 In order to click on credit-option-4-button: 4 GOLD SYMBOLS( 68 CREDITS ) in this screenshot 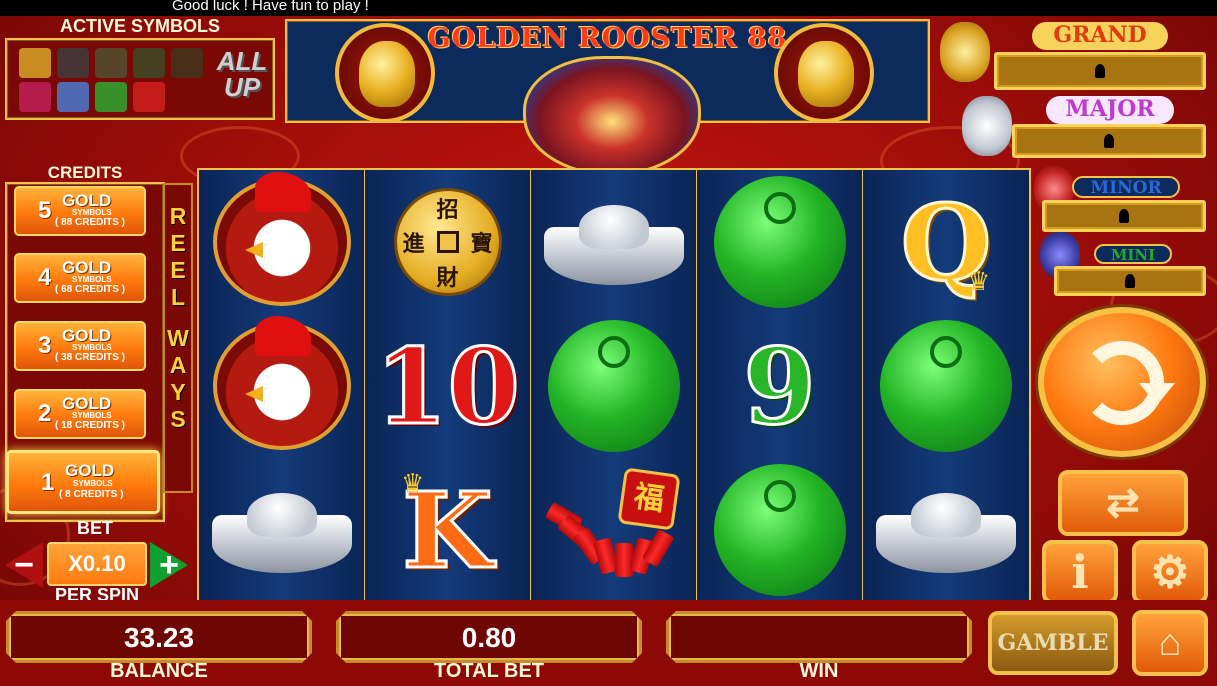, I will do `click(80, 278)`.